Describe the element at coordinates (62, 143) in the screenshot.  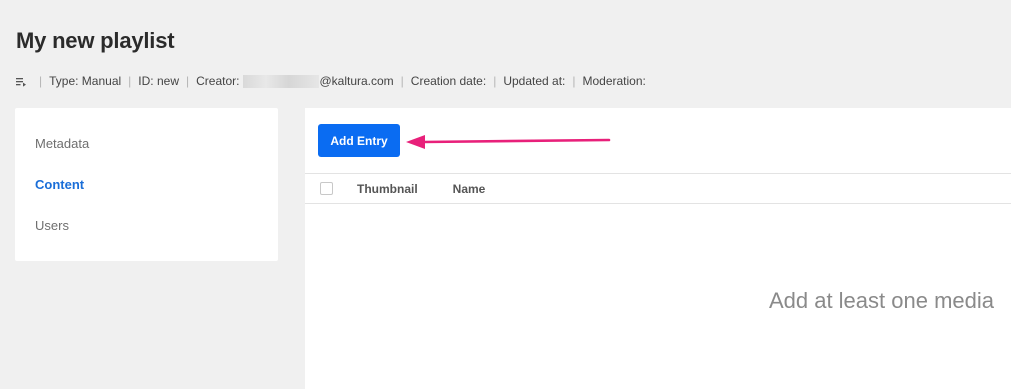
I see `sidebar-item-metadata: Metadata` at that location.